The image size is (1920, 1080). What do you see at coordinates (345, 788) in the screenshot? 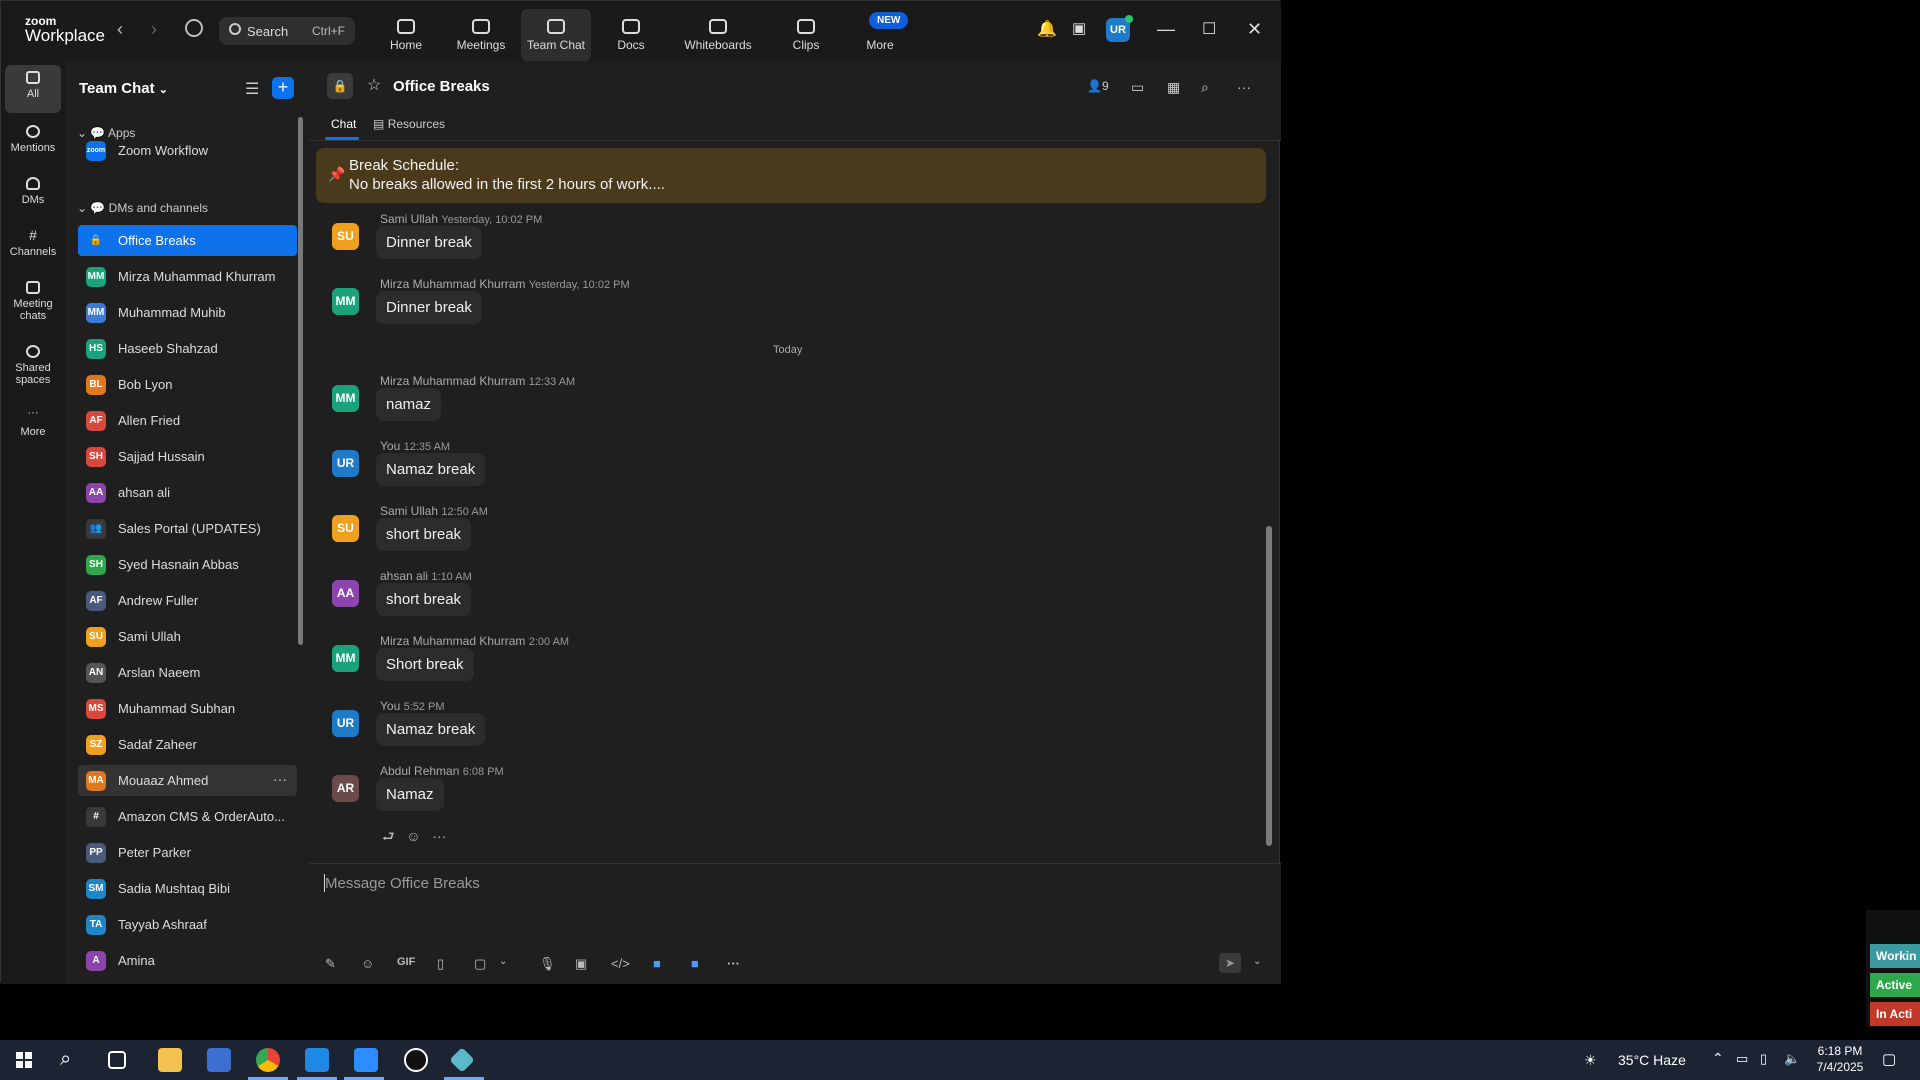
I see `avatar: AR` at bounding box center [345, 788].